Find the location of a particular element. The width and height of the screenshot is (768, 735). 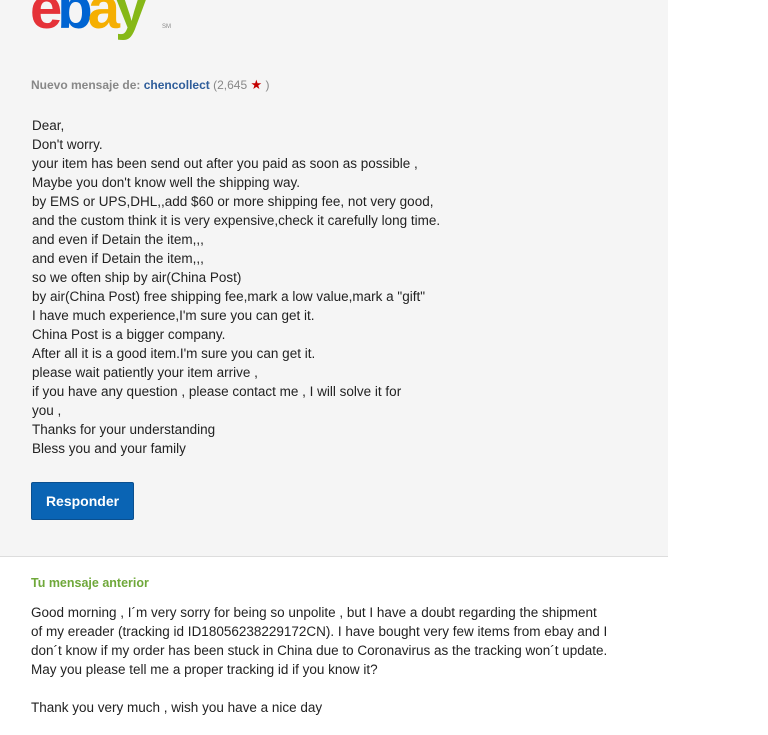

star-icon: ★ is located at coordinates (256, 84).